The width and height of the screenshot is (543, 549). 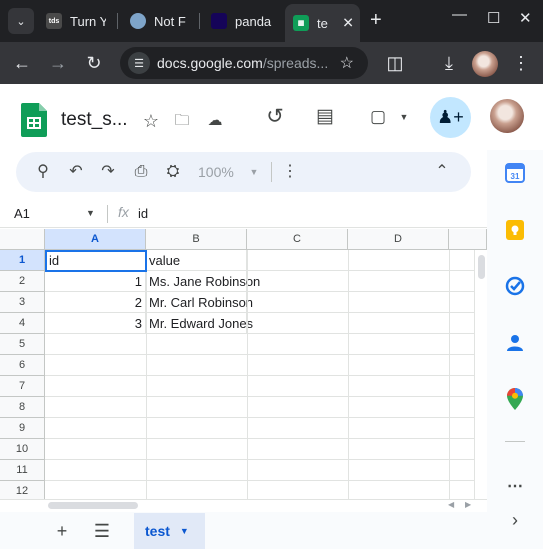 I want to click on name-box: A1, so click(x=22, y=213).